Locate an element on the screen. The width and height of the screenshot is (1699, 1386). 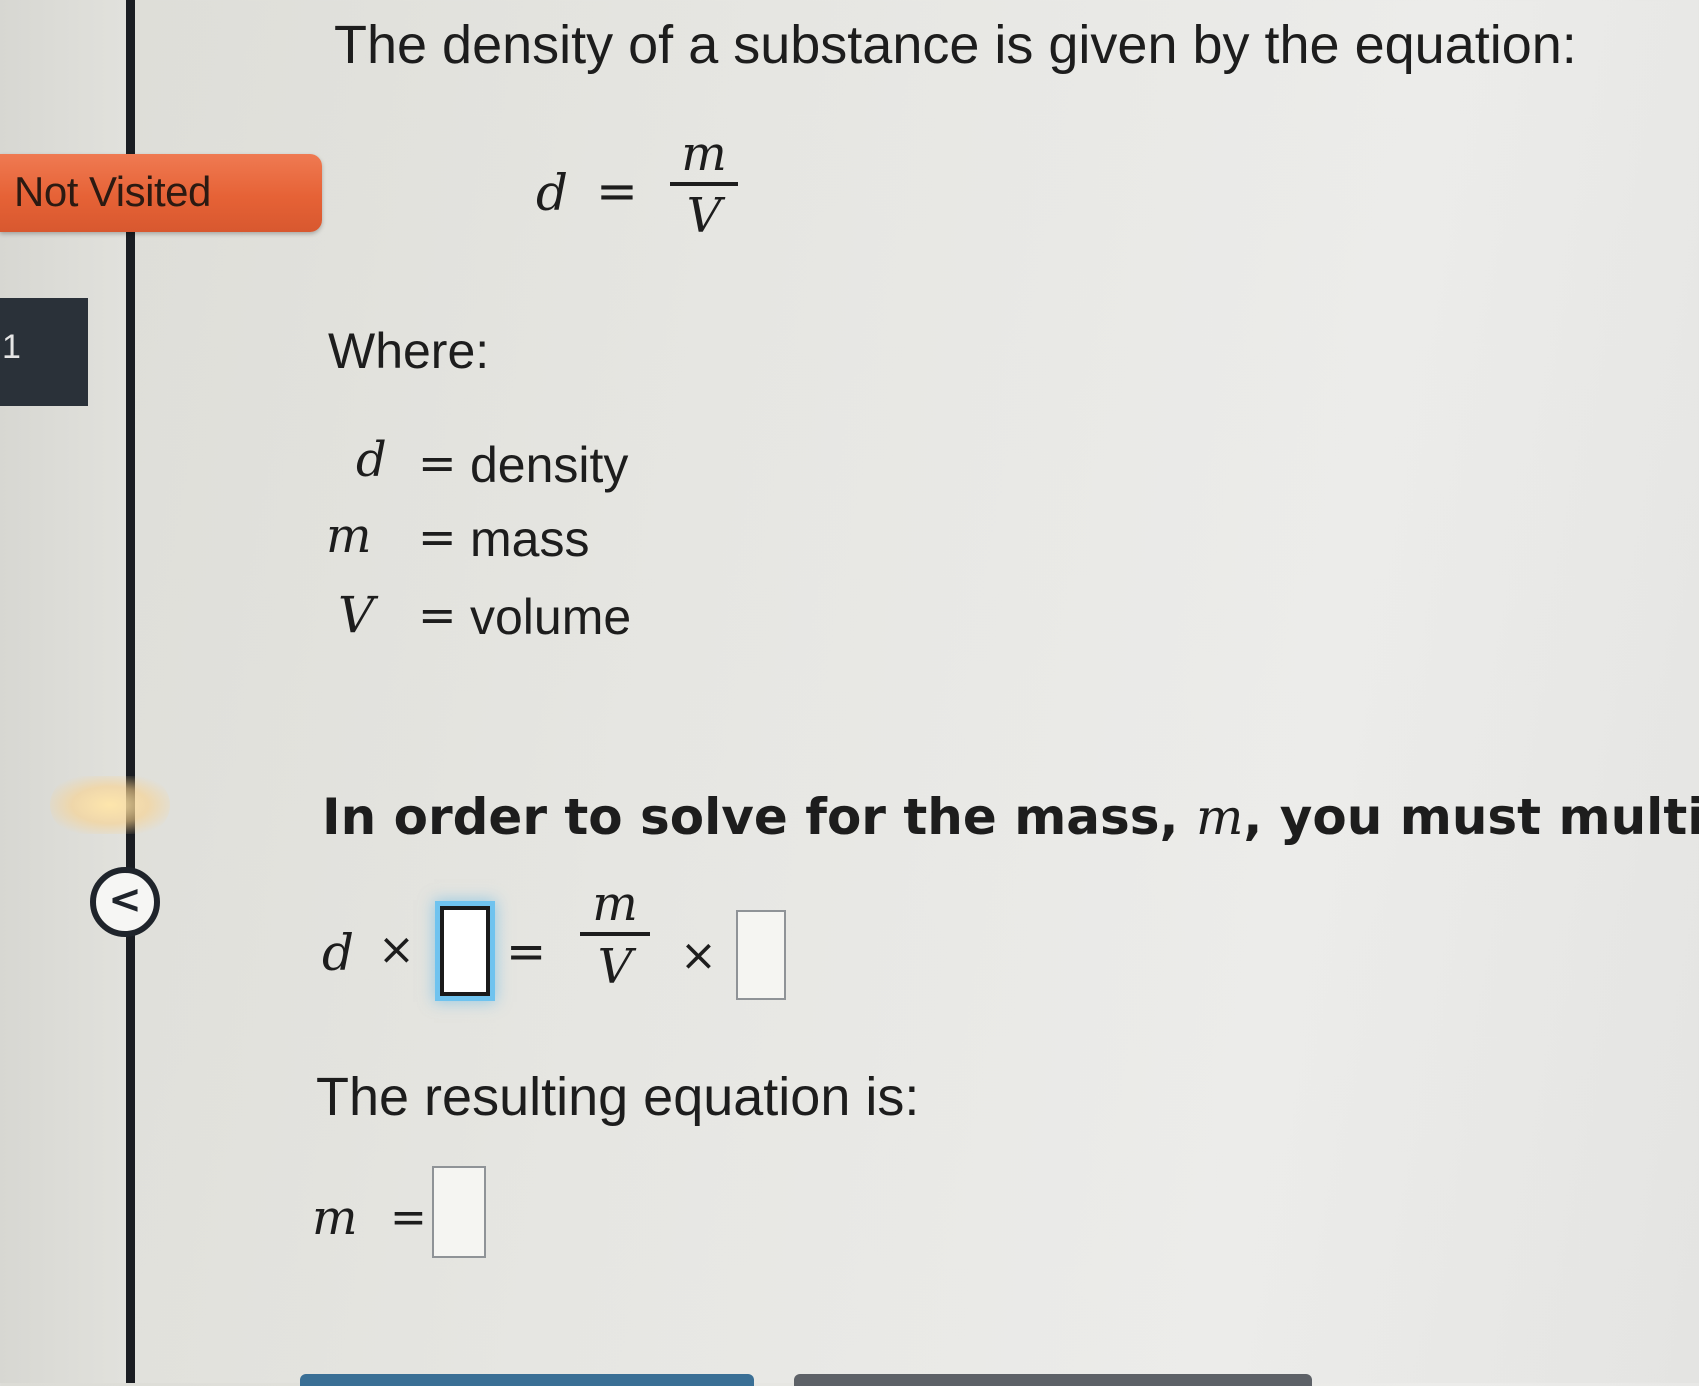
formula-equals: = is located at coordinates (617, 191).